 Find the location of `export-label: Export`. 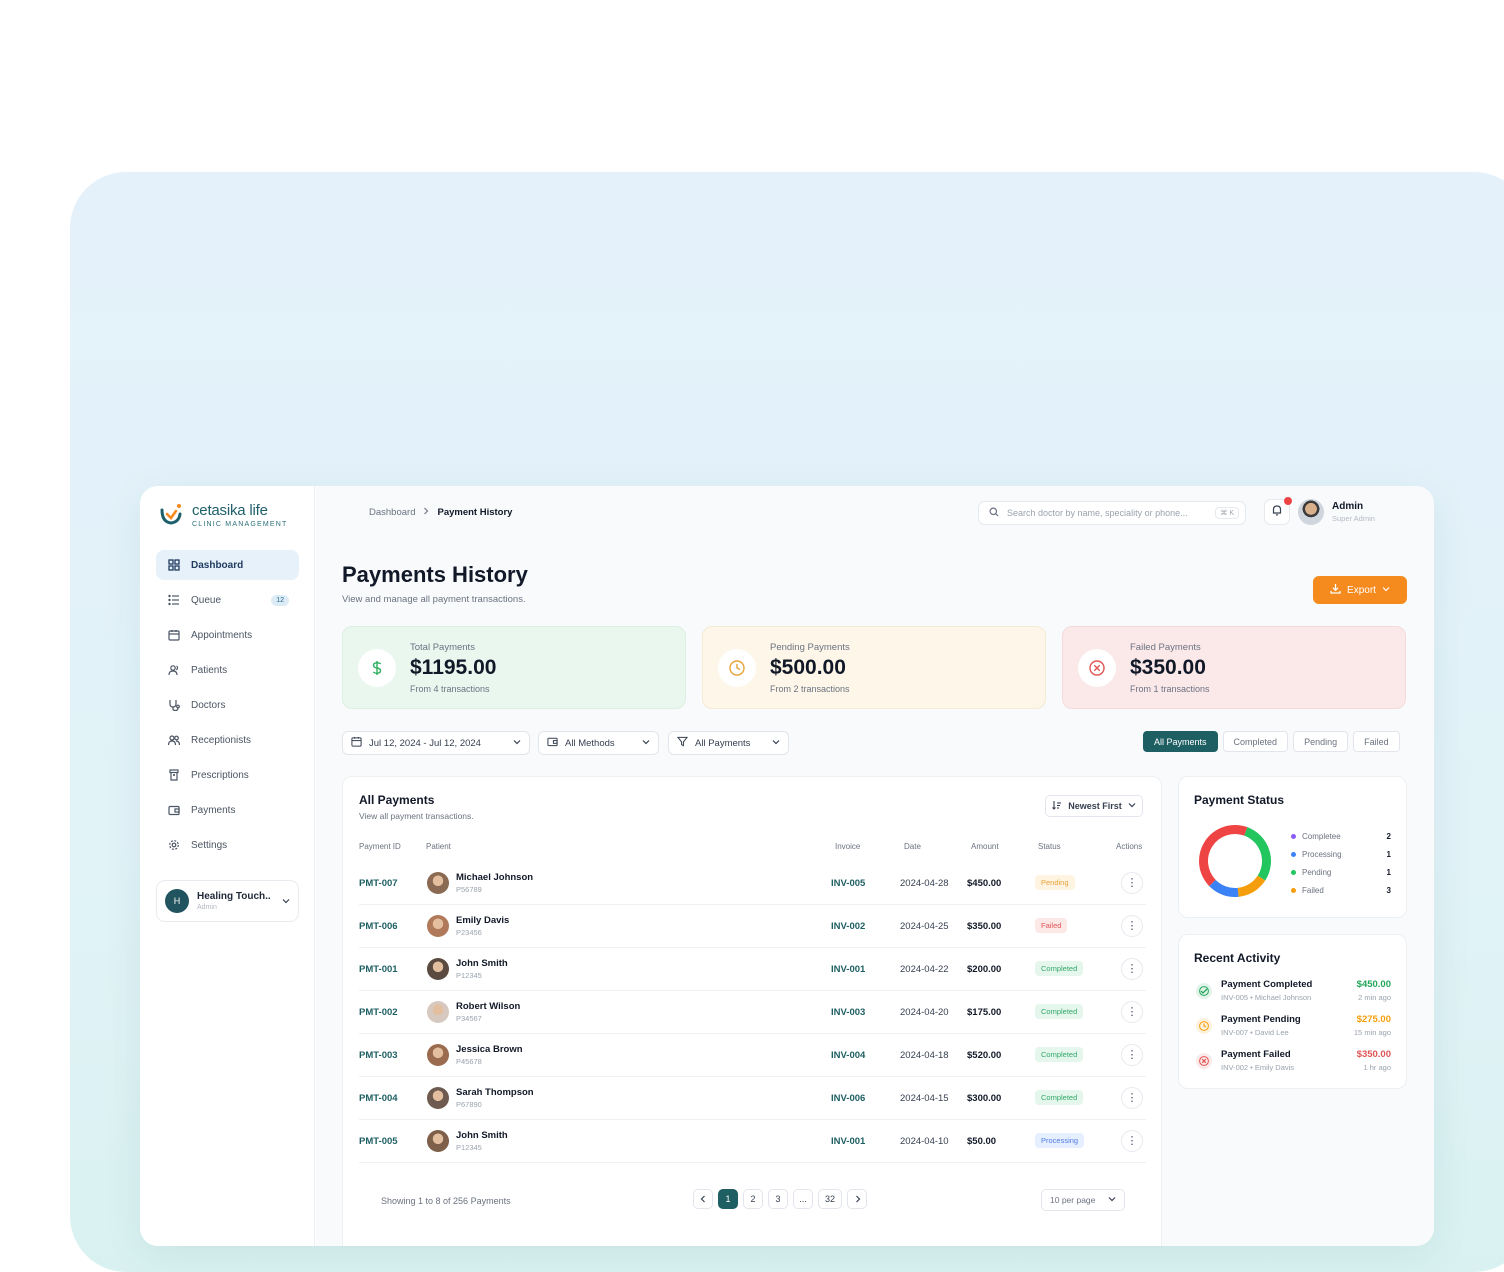

export-label: Export is located at coordinates (1361, 590).